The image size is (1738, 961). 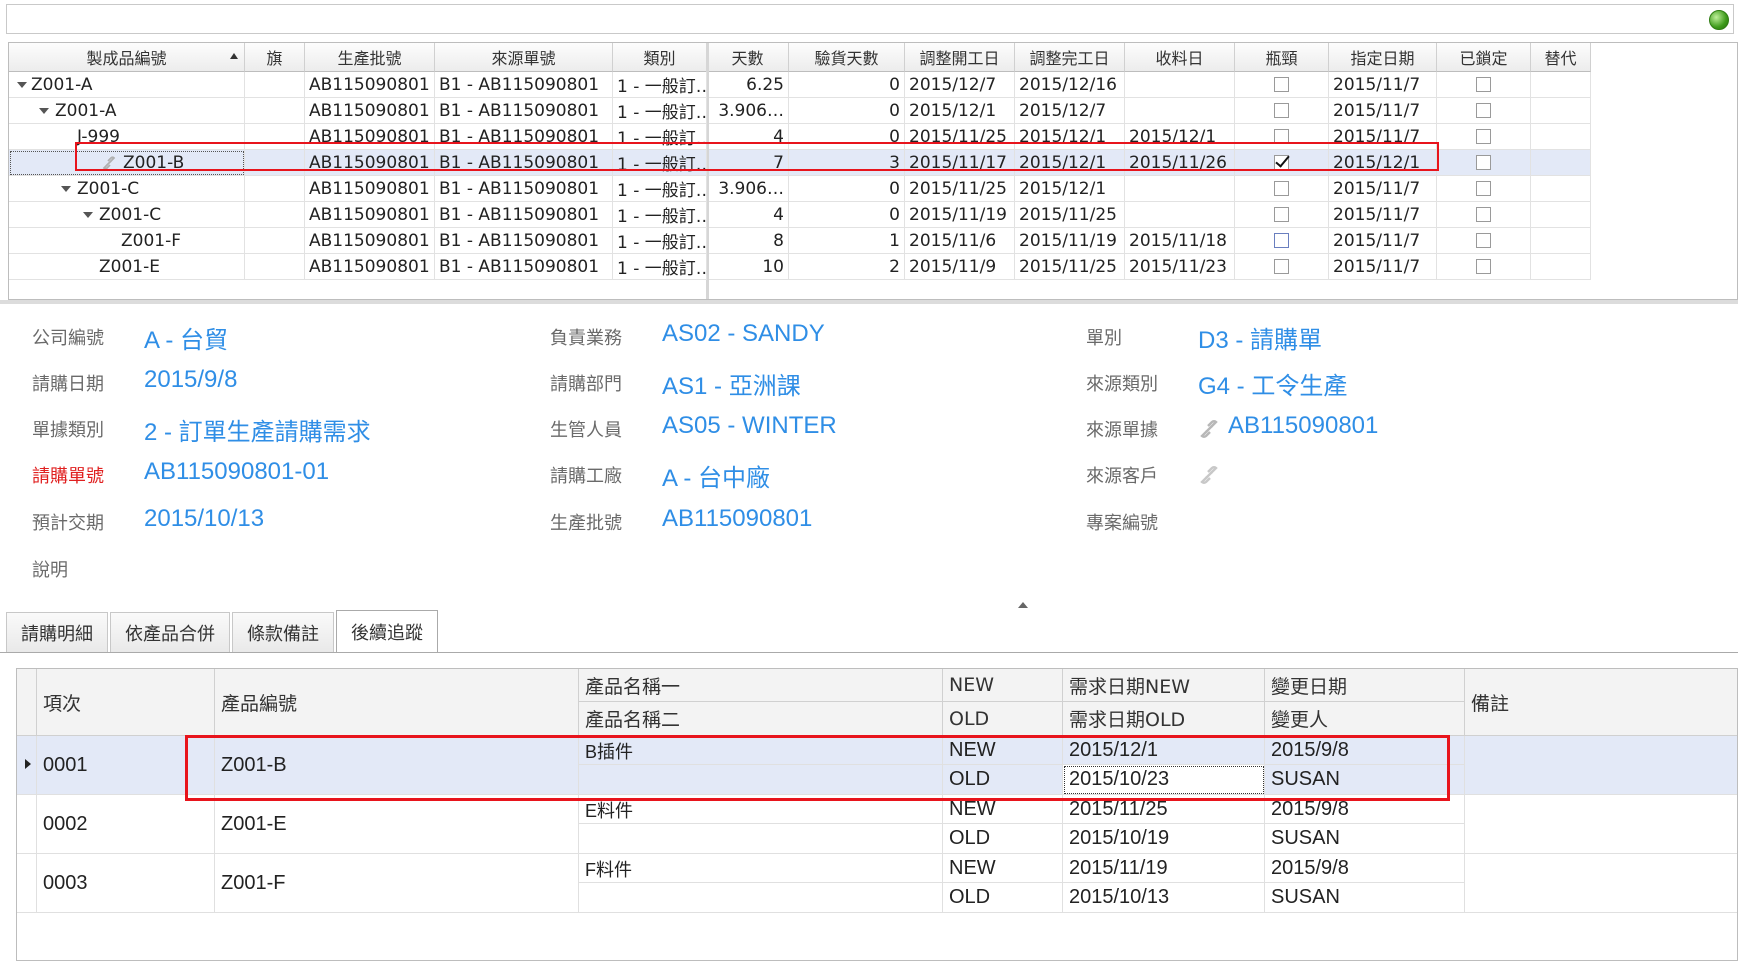 I want to click on column-header-name2: 產品名稱二, so click(x=761, y=719).